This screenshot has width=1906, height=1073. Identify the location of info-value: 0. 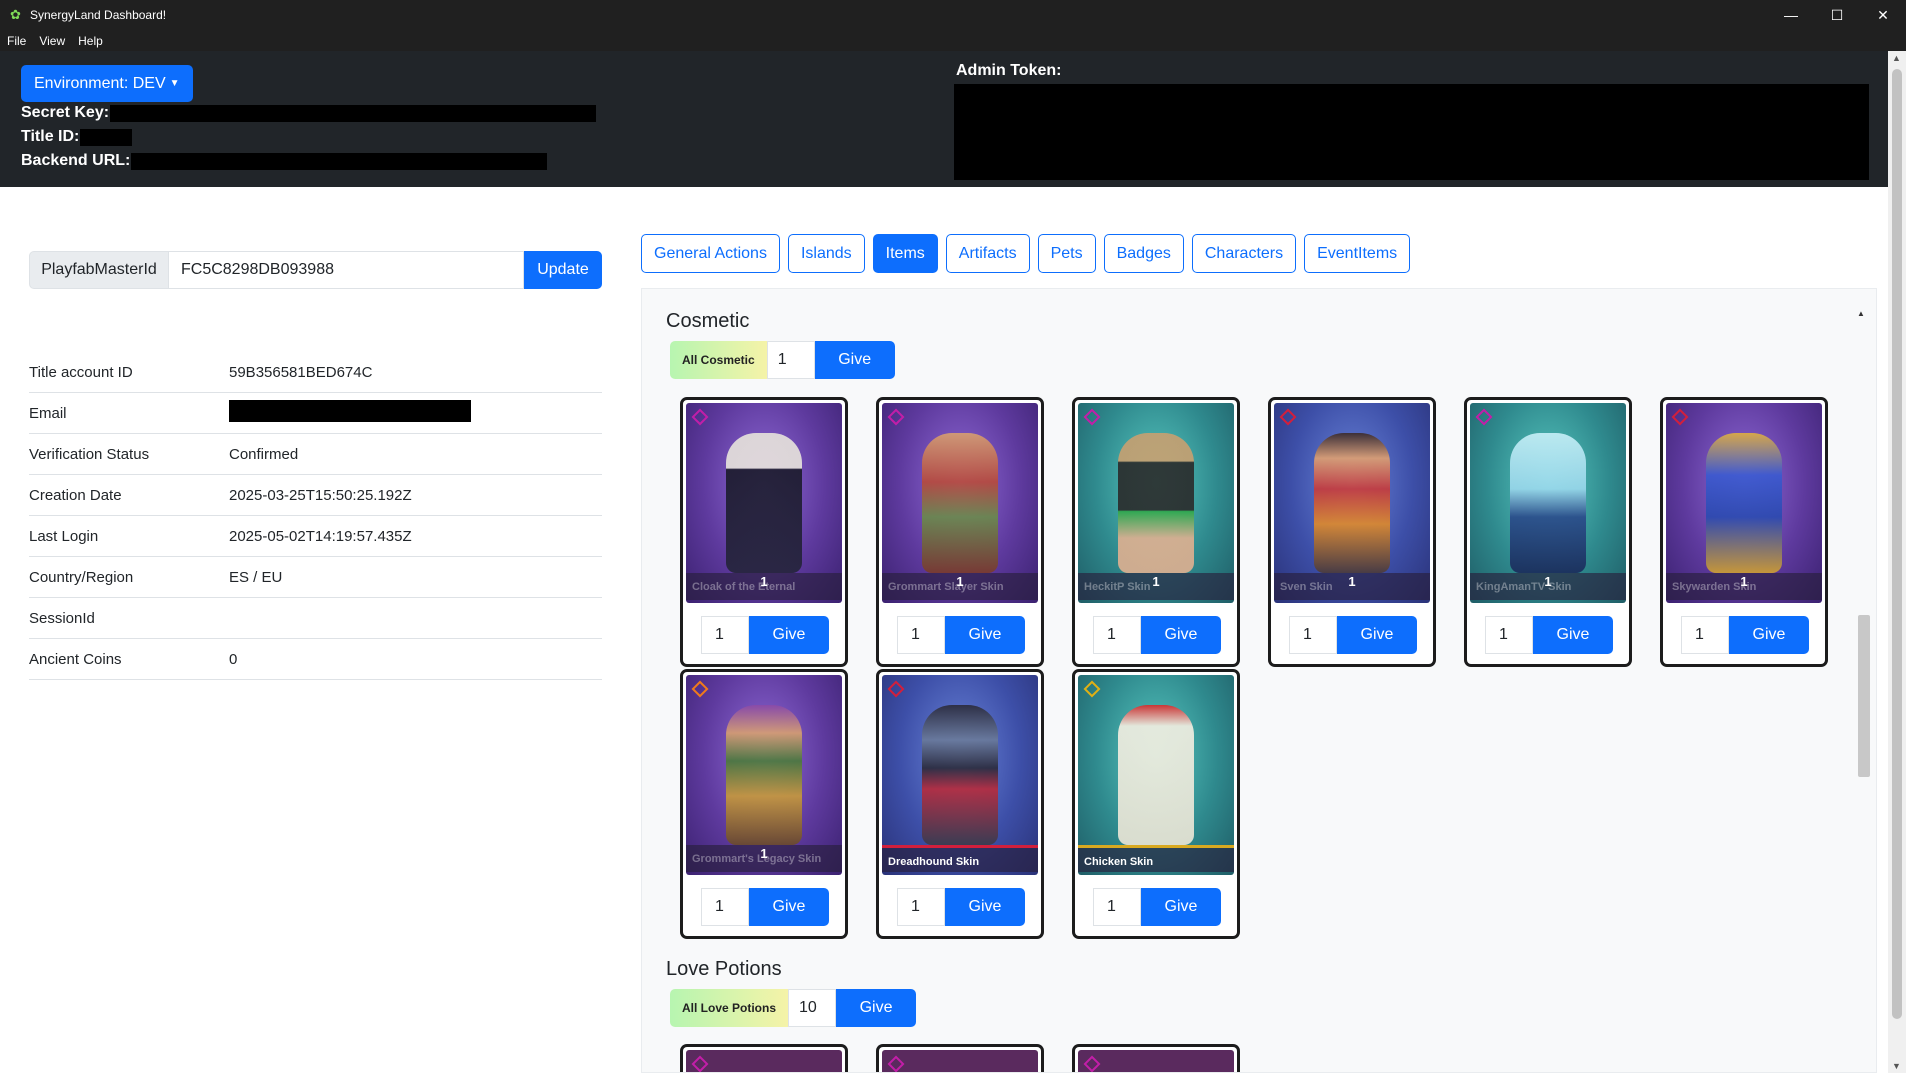
(233, 659).